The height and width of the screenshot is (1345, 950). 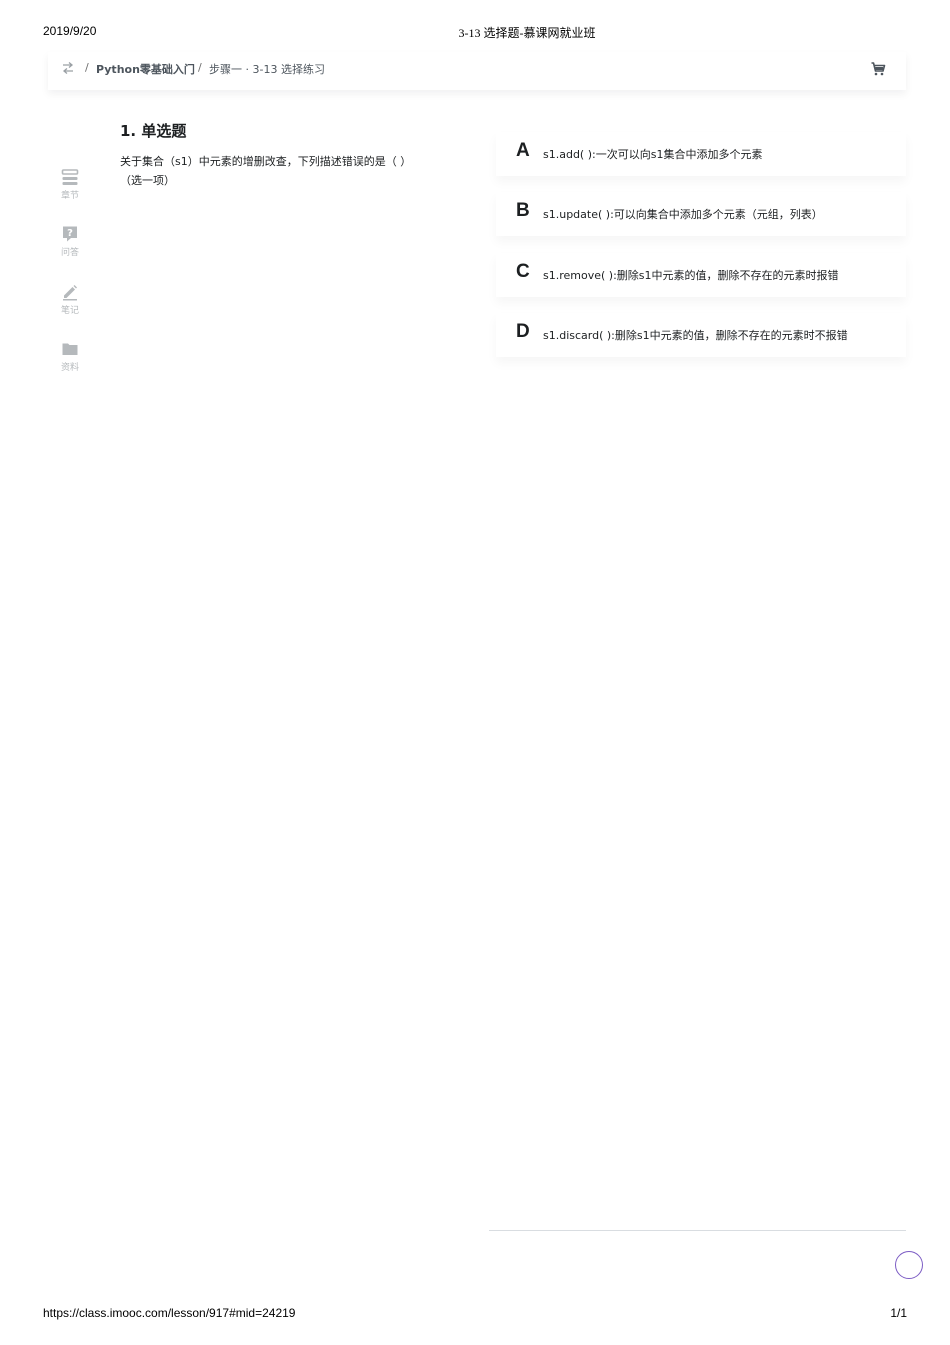 I want to click on breadcrumb-course-link: Python零基础入门, so click(x=145, y=69).